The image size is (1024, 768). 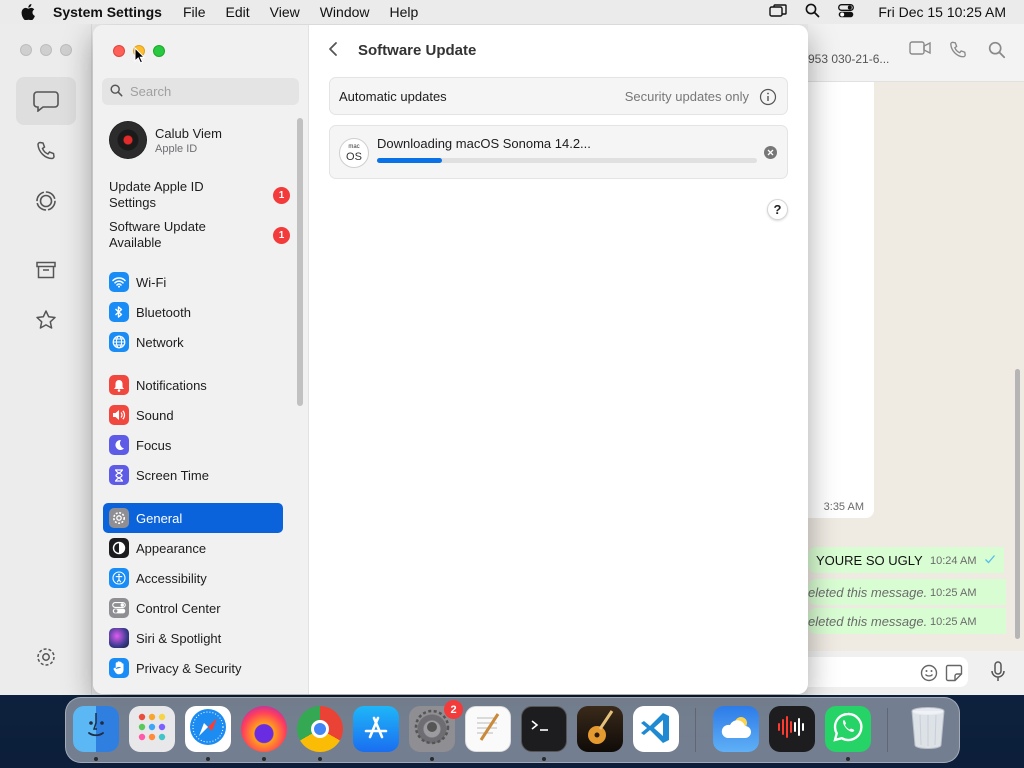 What do you see at coordinates (205, 91) in the screenshot?
I see `search-input` at bounding box center [205, 91].